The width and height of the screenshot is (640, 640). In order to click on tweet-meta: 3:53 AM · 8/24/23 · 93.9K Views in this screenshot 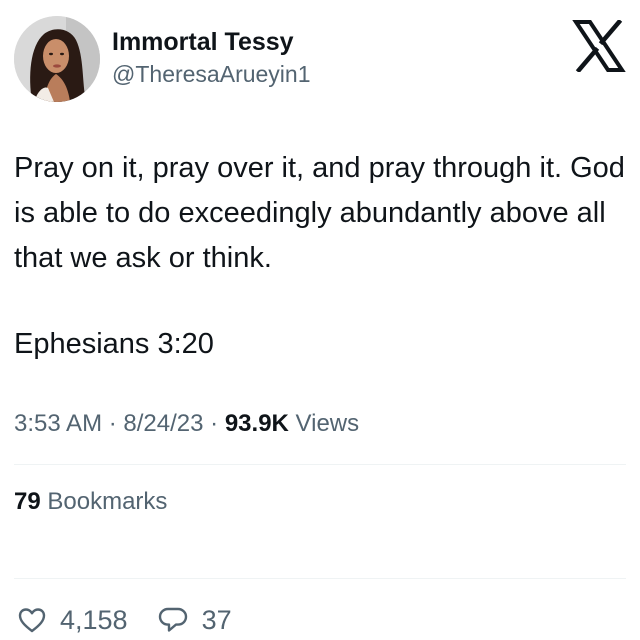, I will do `click(186, 424)`.